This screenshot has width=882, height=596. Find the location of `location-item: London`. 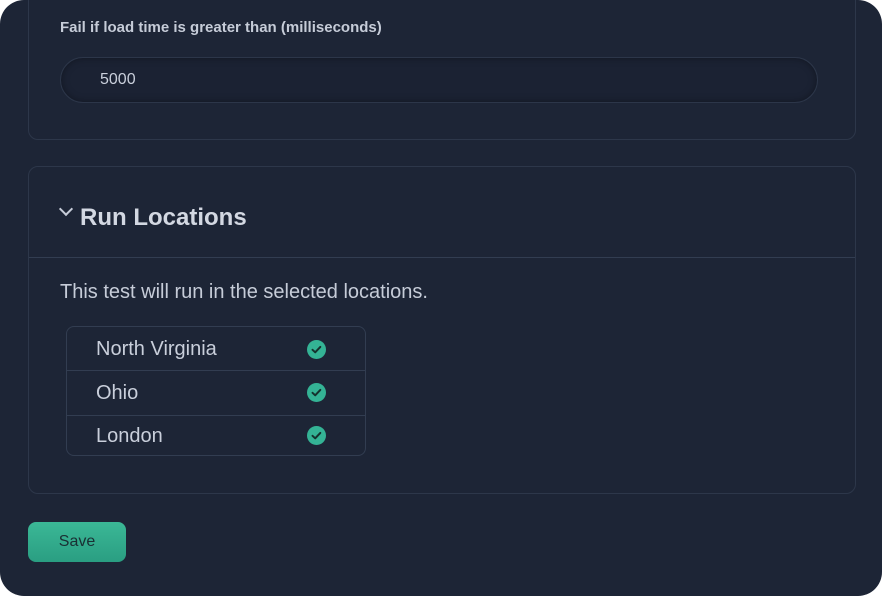

location-item: London is located at coordinates (216, 435).